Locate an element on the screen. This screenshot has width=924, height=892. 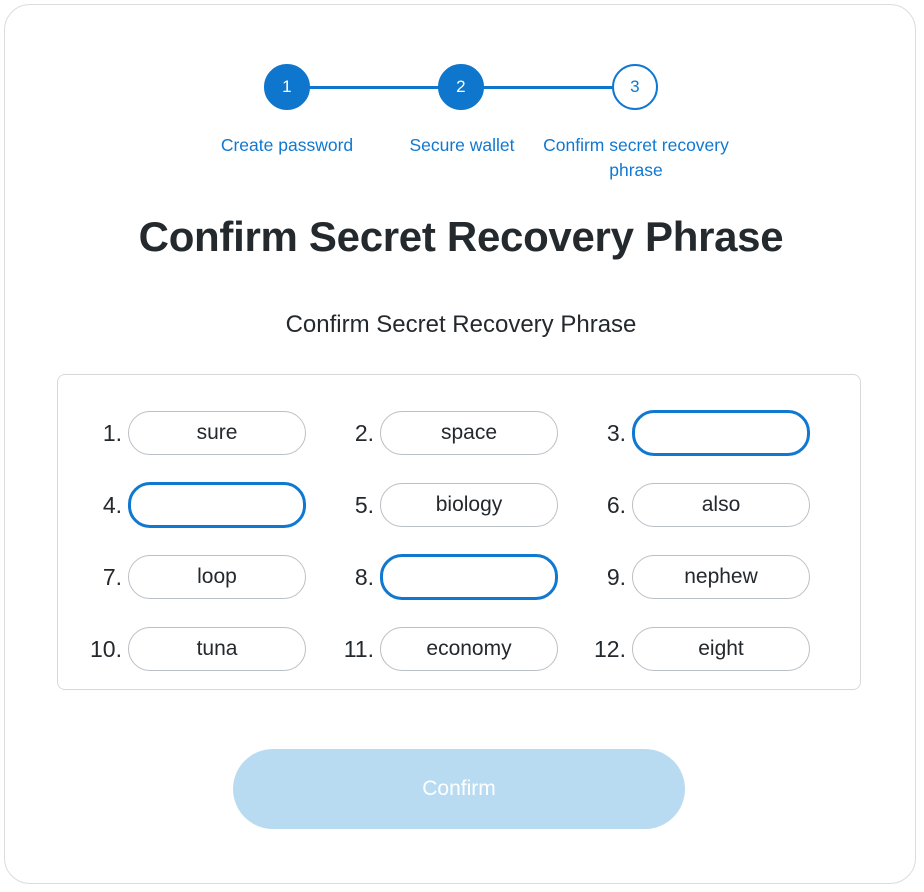
word-cell-8: 8. is located at coordinates (460, 577).